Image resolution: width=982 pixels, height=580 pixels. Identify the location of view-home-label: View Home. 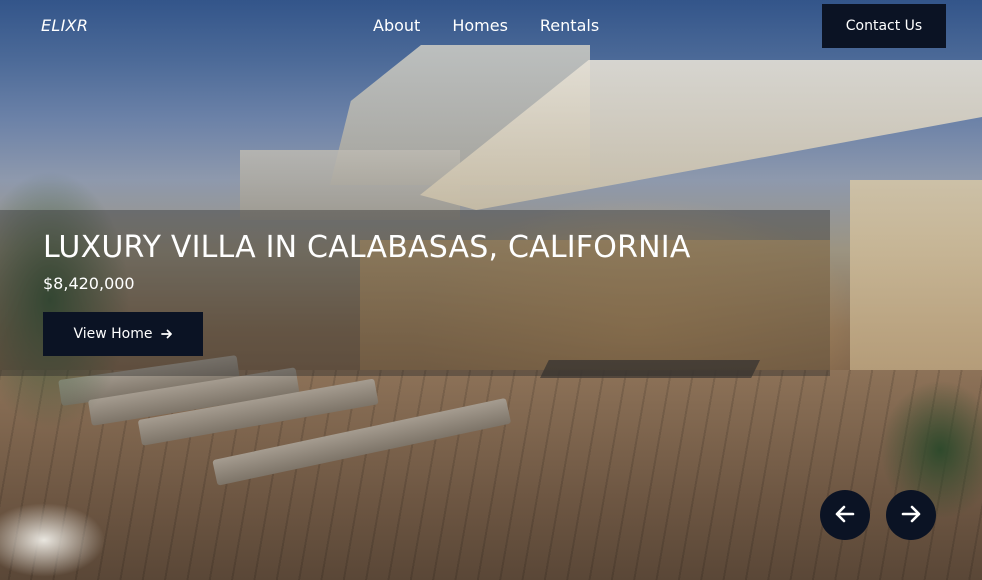
(113, 334).